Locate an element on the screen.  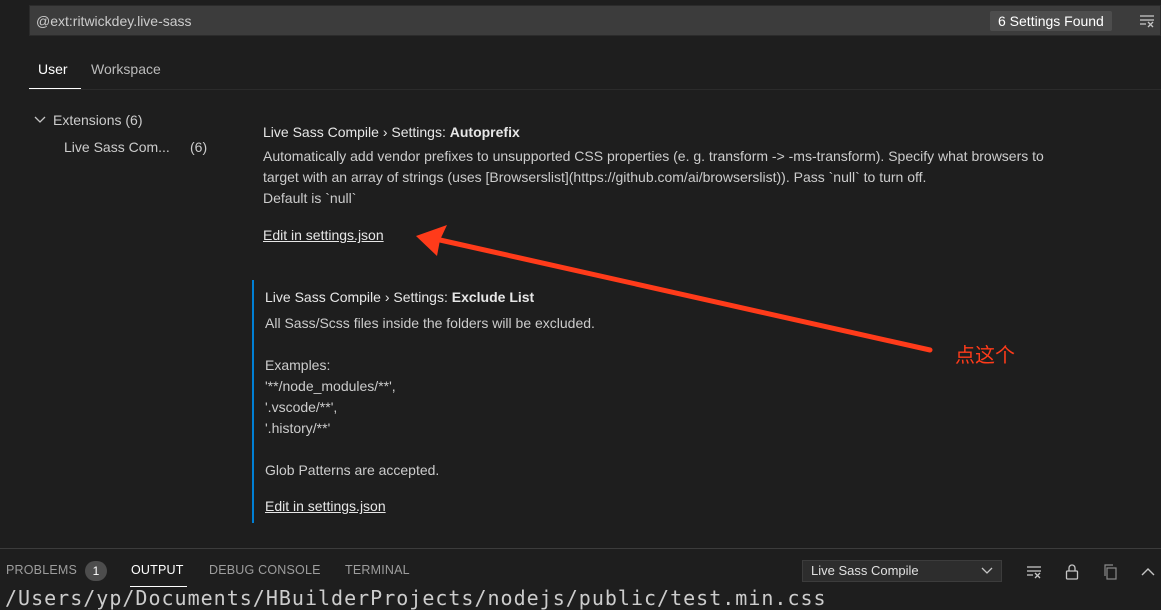
clear-output-icon is located at coordinates (1034, 572).